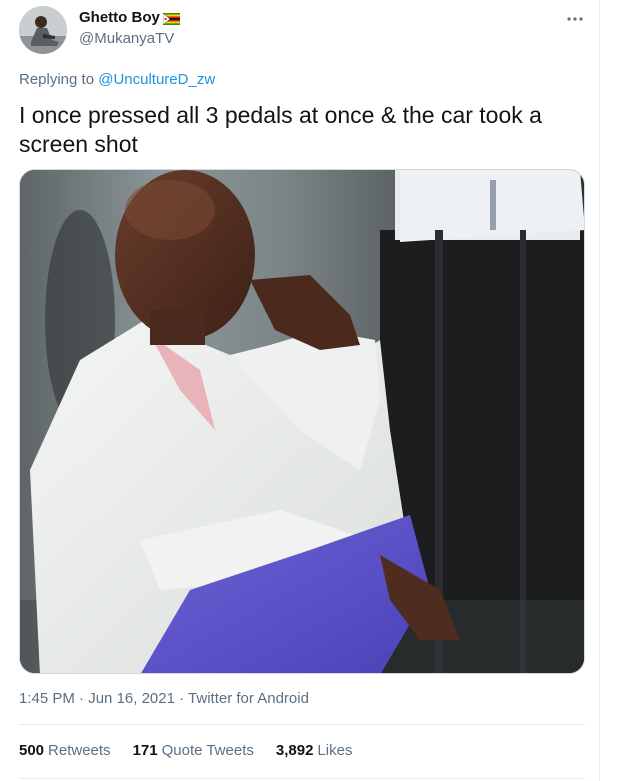 The width and height of the screenshot is (618, 781). Describe the element at coordinates (119, 17) in the screenshot. I see `display-name: Ghetto Boy` at that location.